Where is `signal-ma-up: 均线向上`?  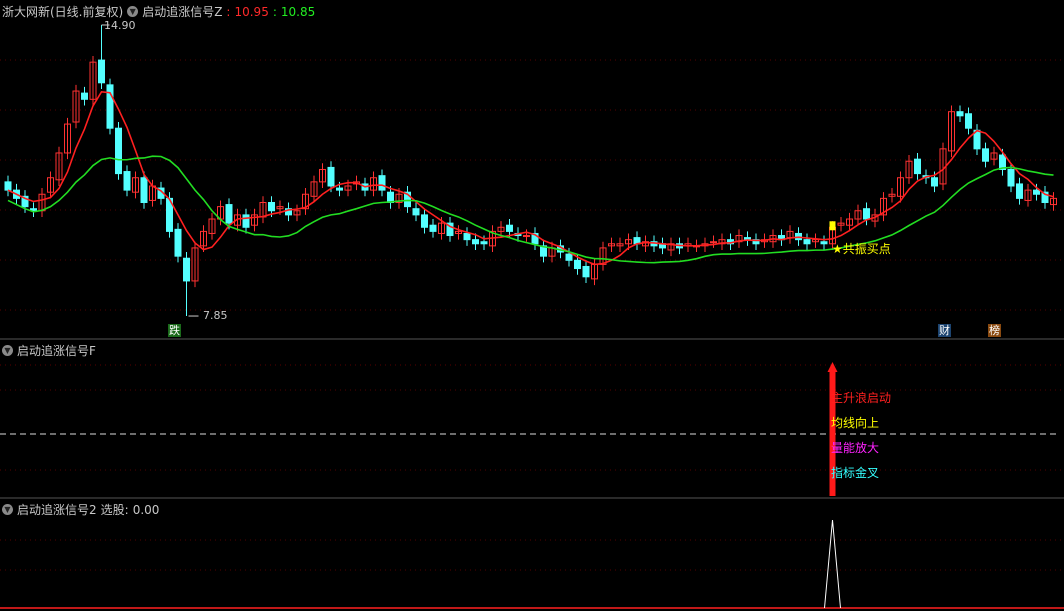
signal-ma-up: 均线向上 is located at coordinates (855, 423).